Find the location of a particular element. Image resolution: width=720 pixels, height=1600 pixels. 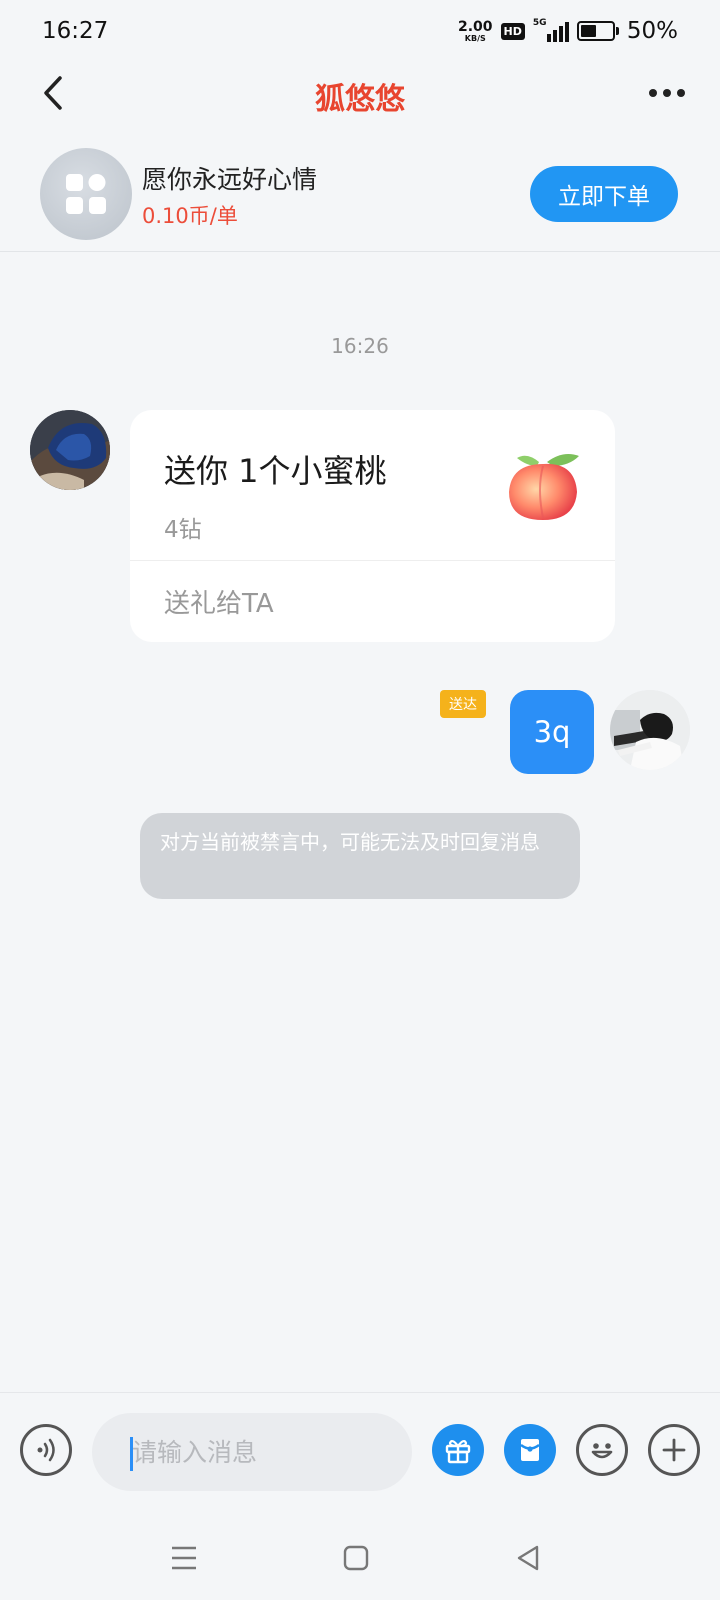

network-speed-value: 2.00 is located at coordinates (475, 26).